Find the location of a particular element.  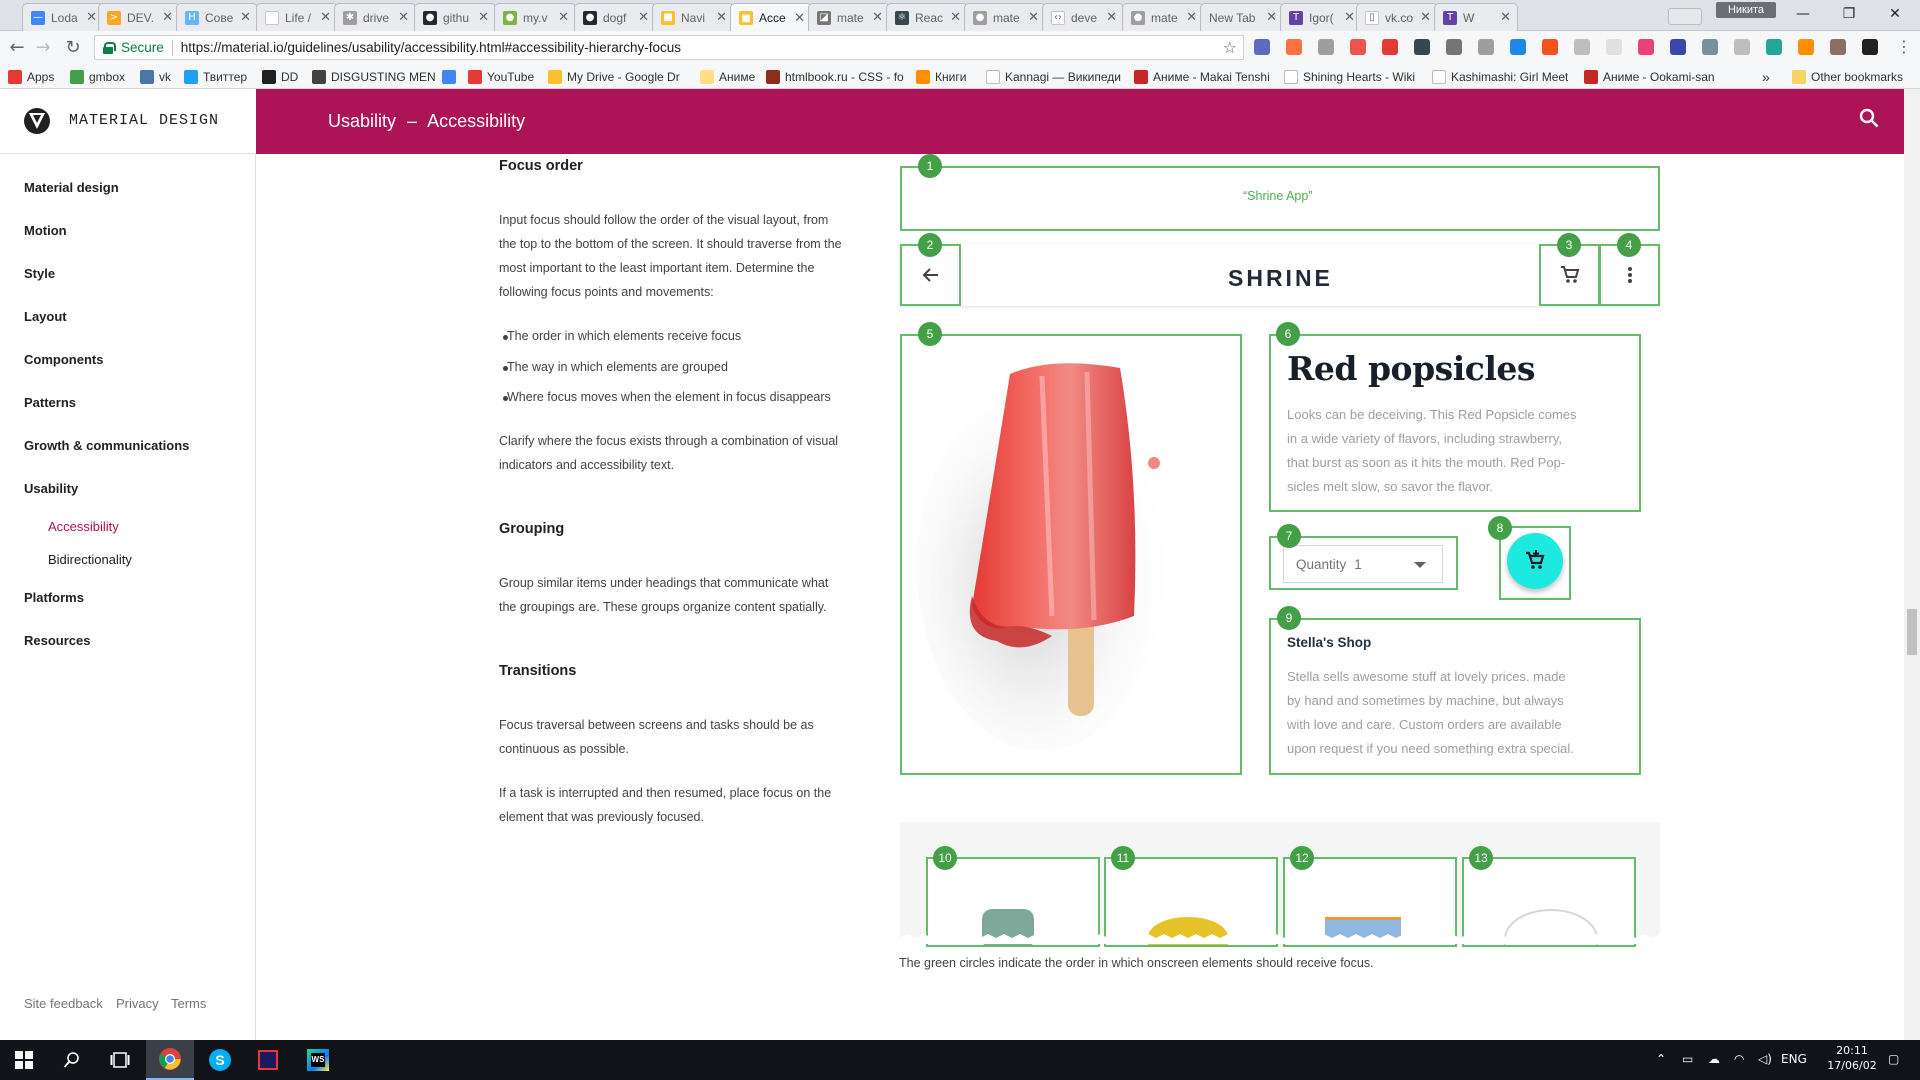

tray-chevron-icon: ⌃ is located at coordinates (1661, 1059).